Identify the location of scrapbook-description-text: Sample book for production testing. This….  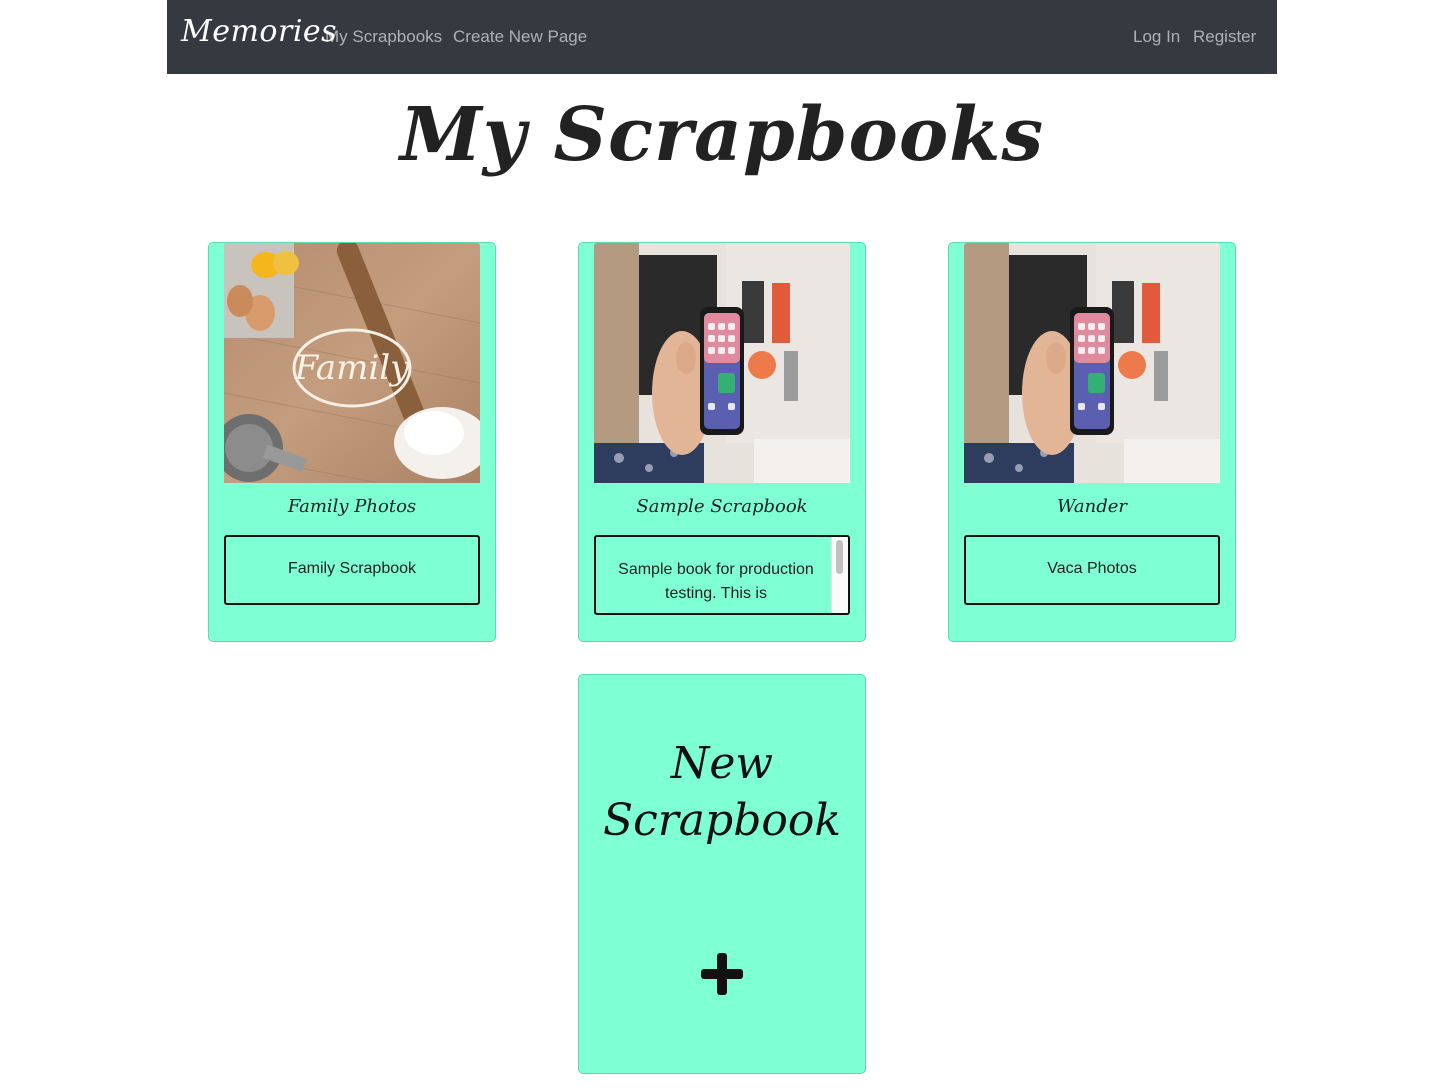
(716, 581).